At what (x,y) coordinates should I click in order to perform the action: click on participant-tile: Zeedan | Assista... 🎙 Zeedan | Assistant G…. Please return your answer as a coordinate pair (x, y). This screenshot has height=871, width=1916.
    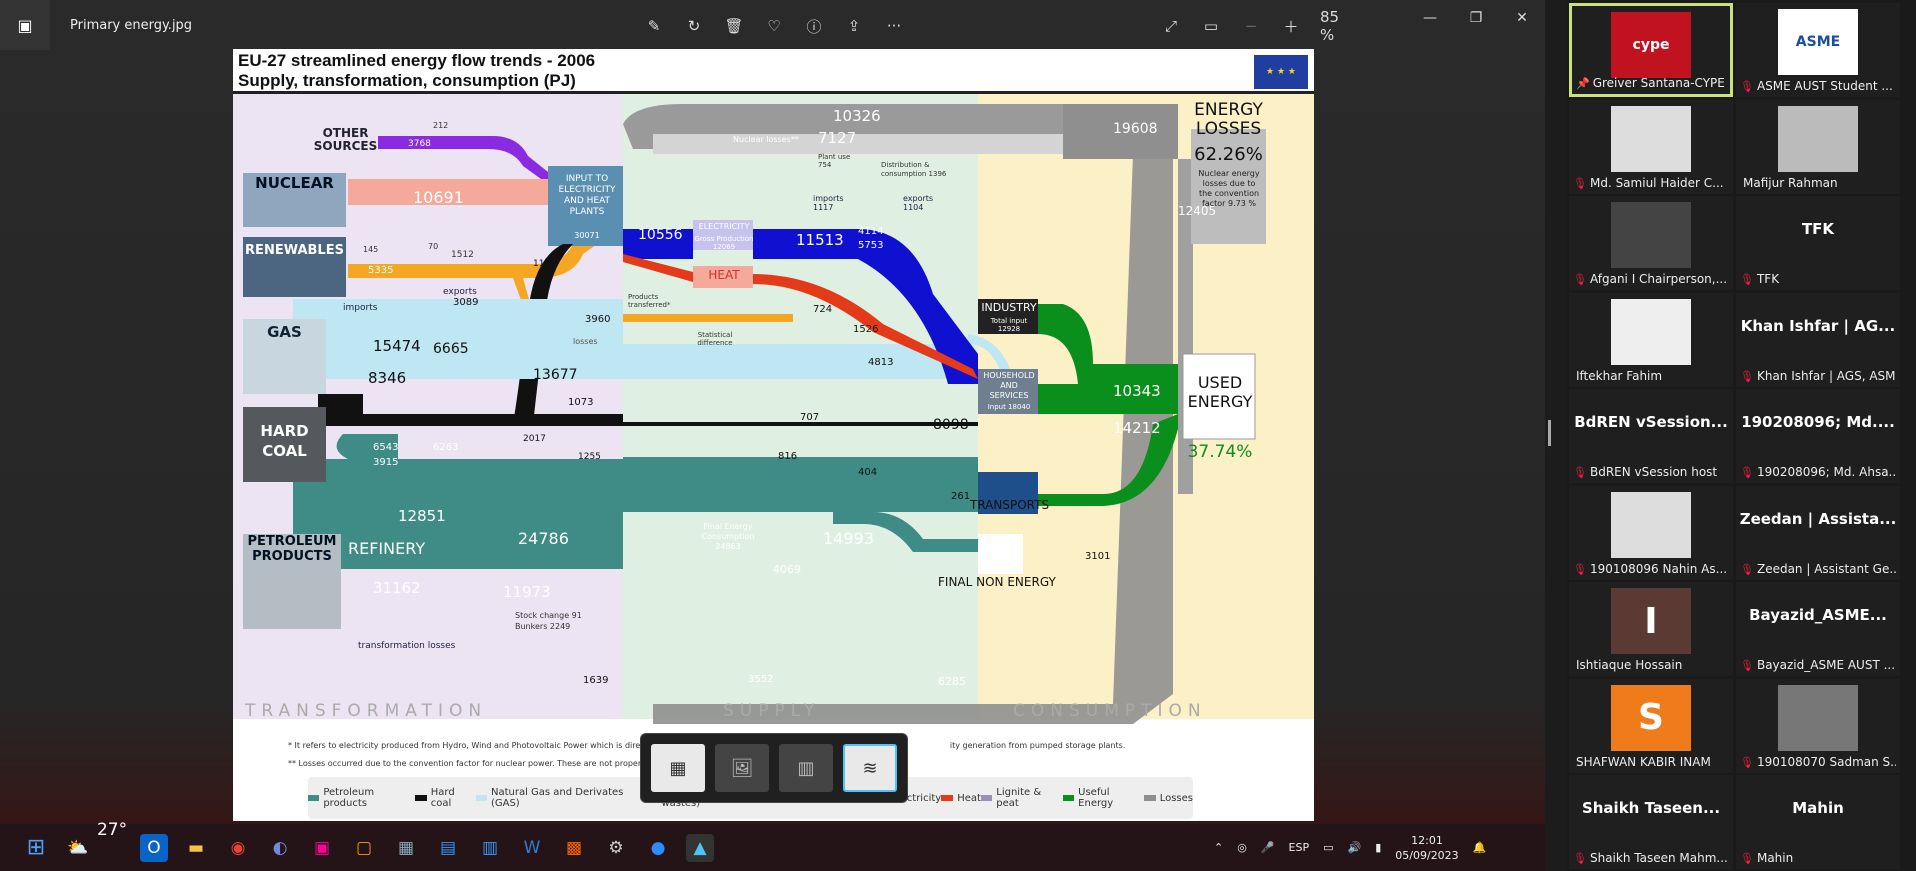
    Looking at the image, I should click on (1818, 532).